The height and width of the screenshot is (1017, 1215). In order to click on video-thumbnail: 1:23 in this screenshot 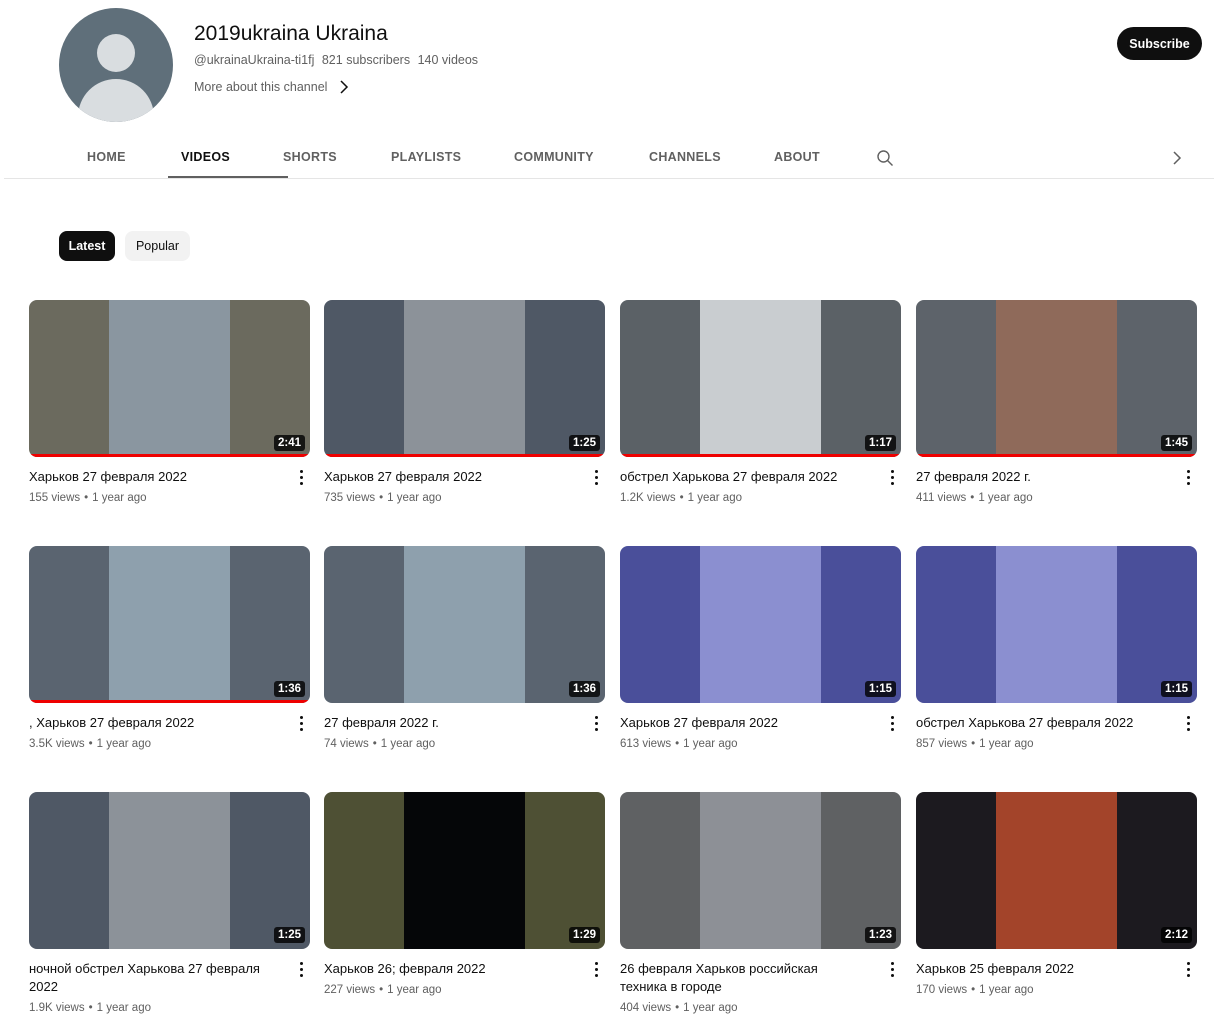, I will do `click(760, 870)`.